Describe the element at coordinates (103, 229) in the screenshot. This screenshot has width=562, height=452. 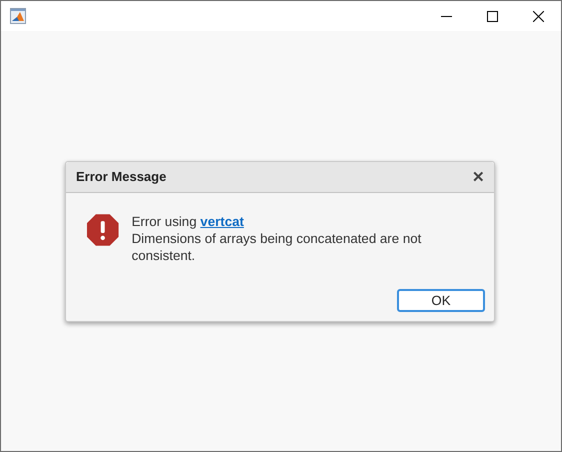
I see `error-icon` at that location.